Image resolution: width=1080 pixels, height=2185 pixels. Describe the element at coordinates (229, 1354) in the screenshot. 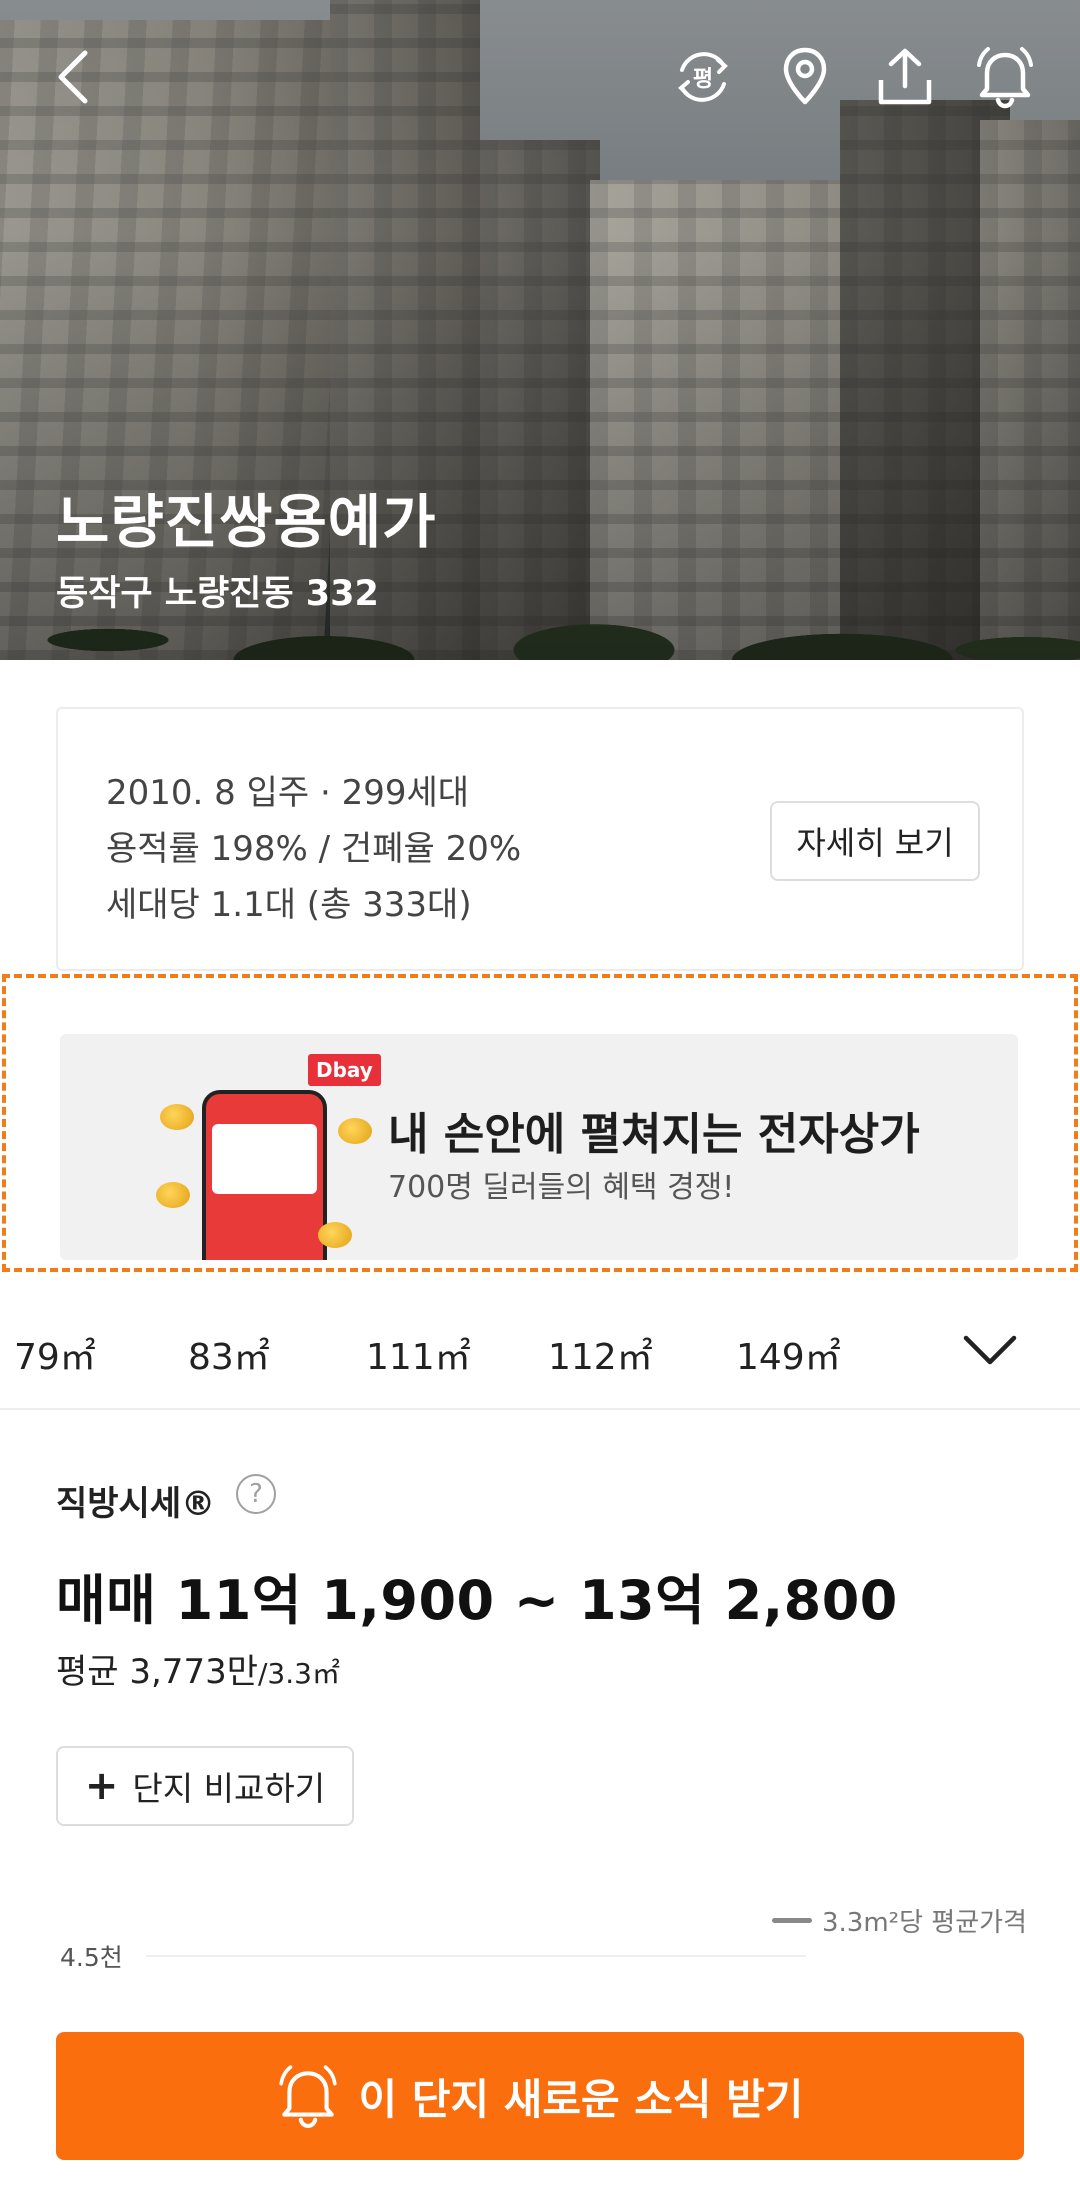

I see `size-tab: 83㎡` at that location.